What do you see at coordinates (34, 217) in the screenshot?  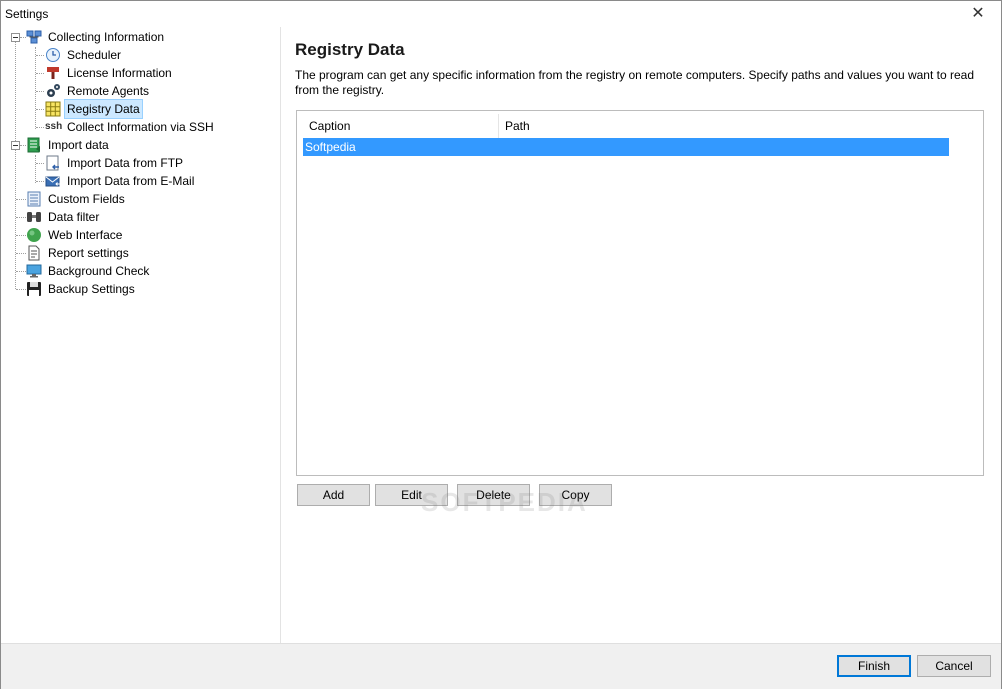 I see `binoculars-icon` at bounding box center [34, 217].